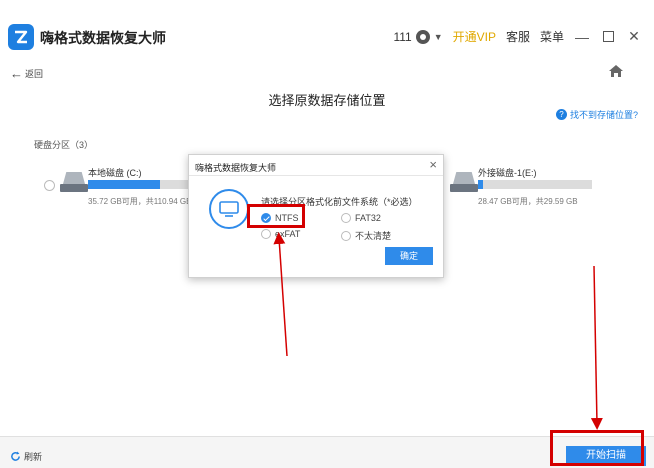  Describe the element at coordinates (280, 294) in the screenshot. I see `annotation-arrow-ntfs` at that location.